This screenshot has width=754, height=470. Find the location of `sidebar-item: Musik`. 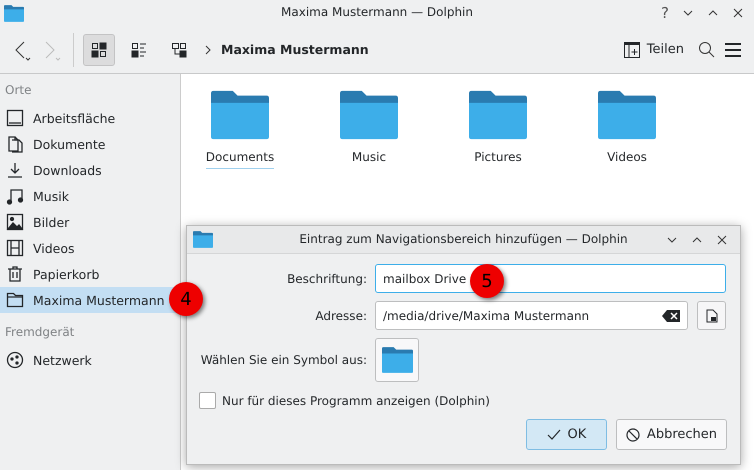

sidebar-item: Musik is located at coordinates (90, 196).